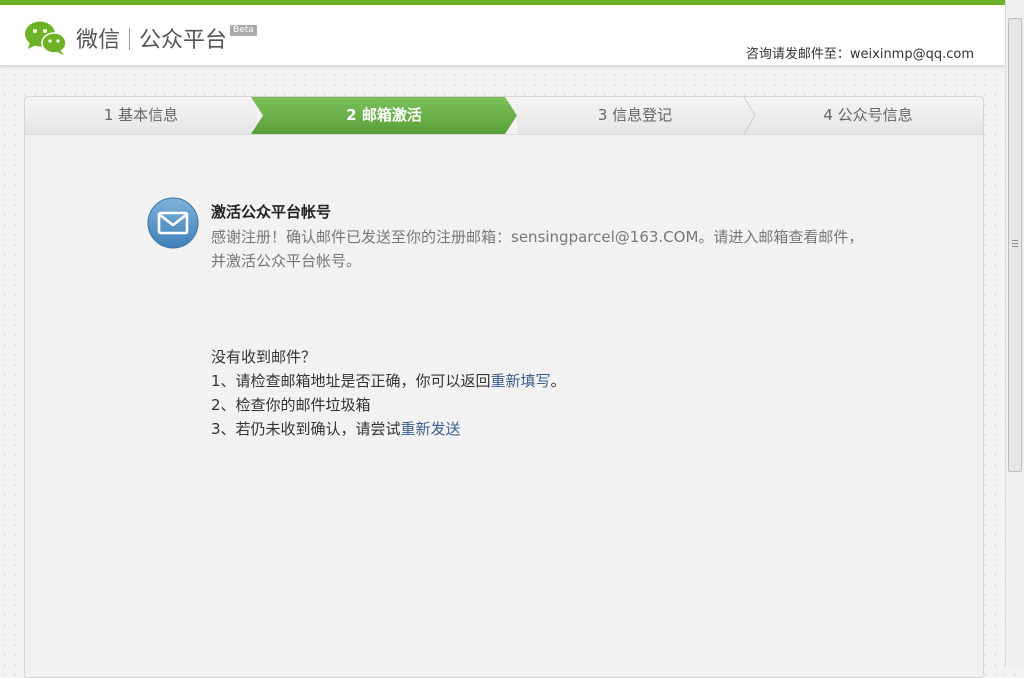 Image resolution: width=1024 pixels, height=678 pixels. Describe the element at coordinates (271, 212) in the screenshot. I see `activation-title: 激活公众平台帐号` at that location.